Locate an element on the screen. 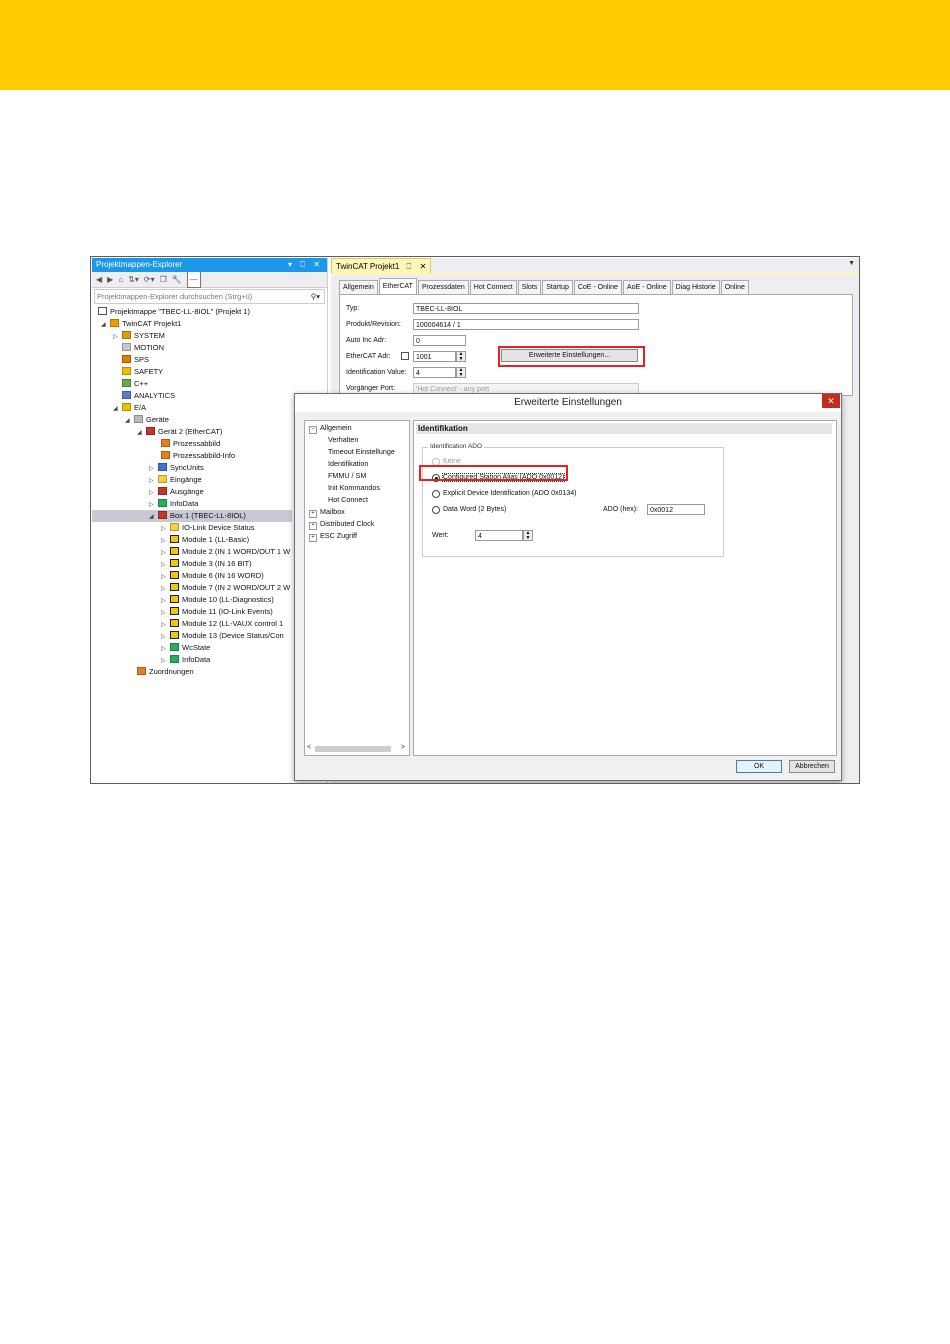  tree-item-geraete: ◢ Geräte is located at coordinates (147, 420).